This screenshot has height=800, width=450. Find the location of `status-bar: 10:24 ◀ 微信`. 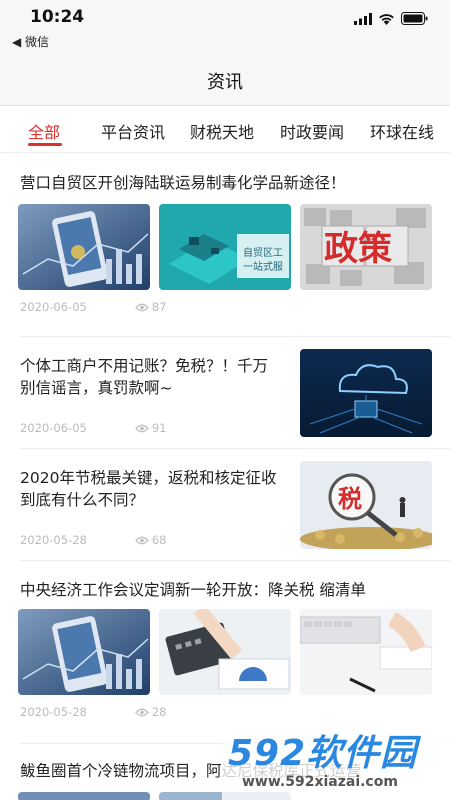

status-bar: 10:24 ◀ 微信 is located at coordinates (225, 29).